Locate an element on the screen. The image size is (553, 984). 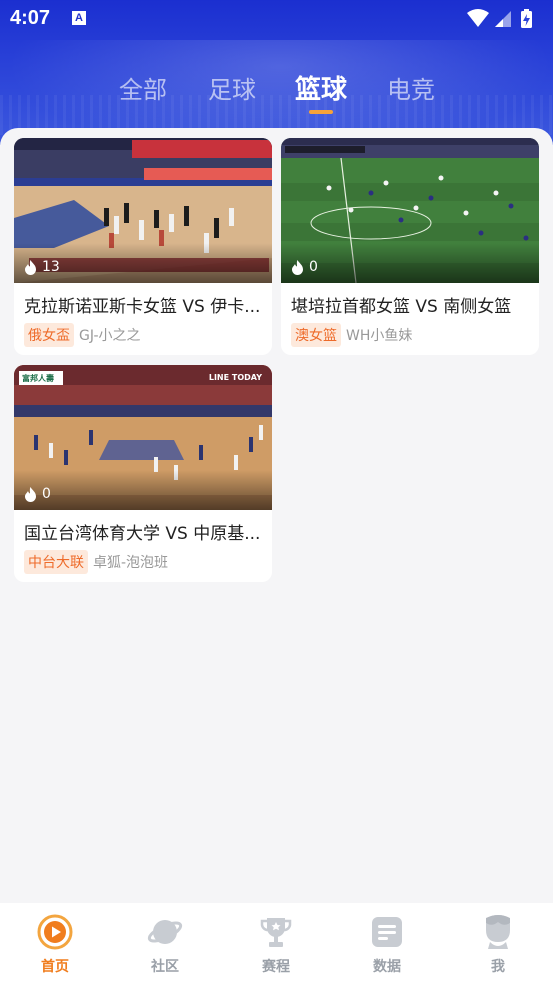
nav-item-community: 社区 is located at coordinates (165, 943).